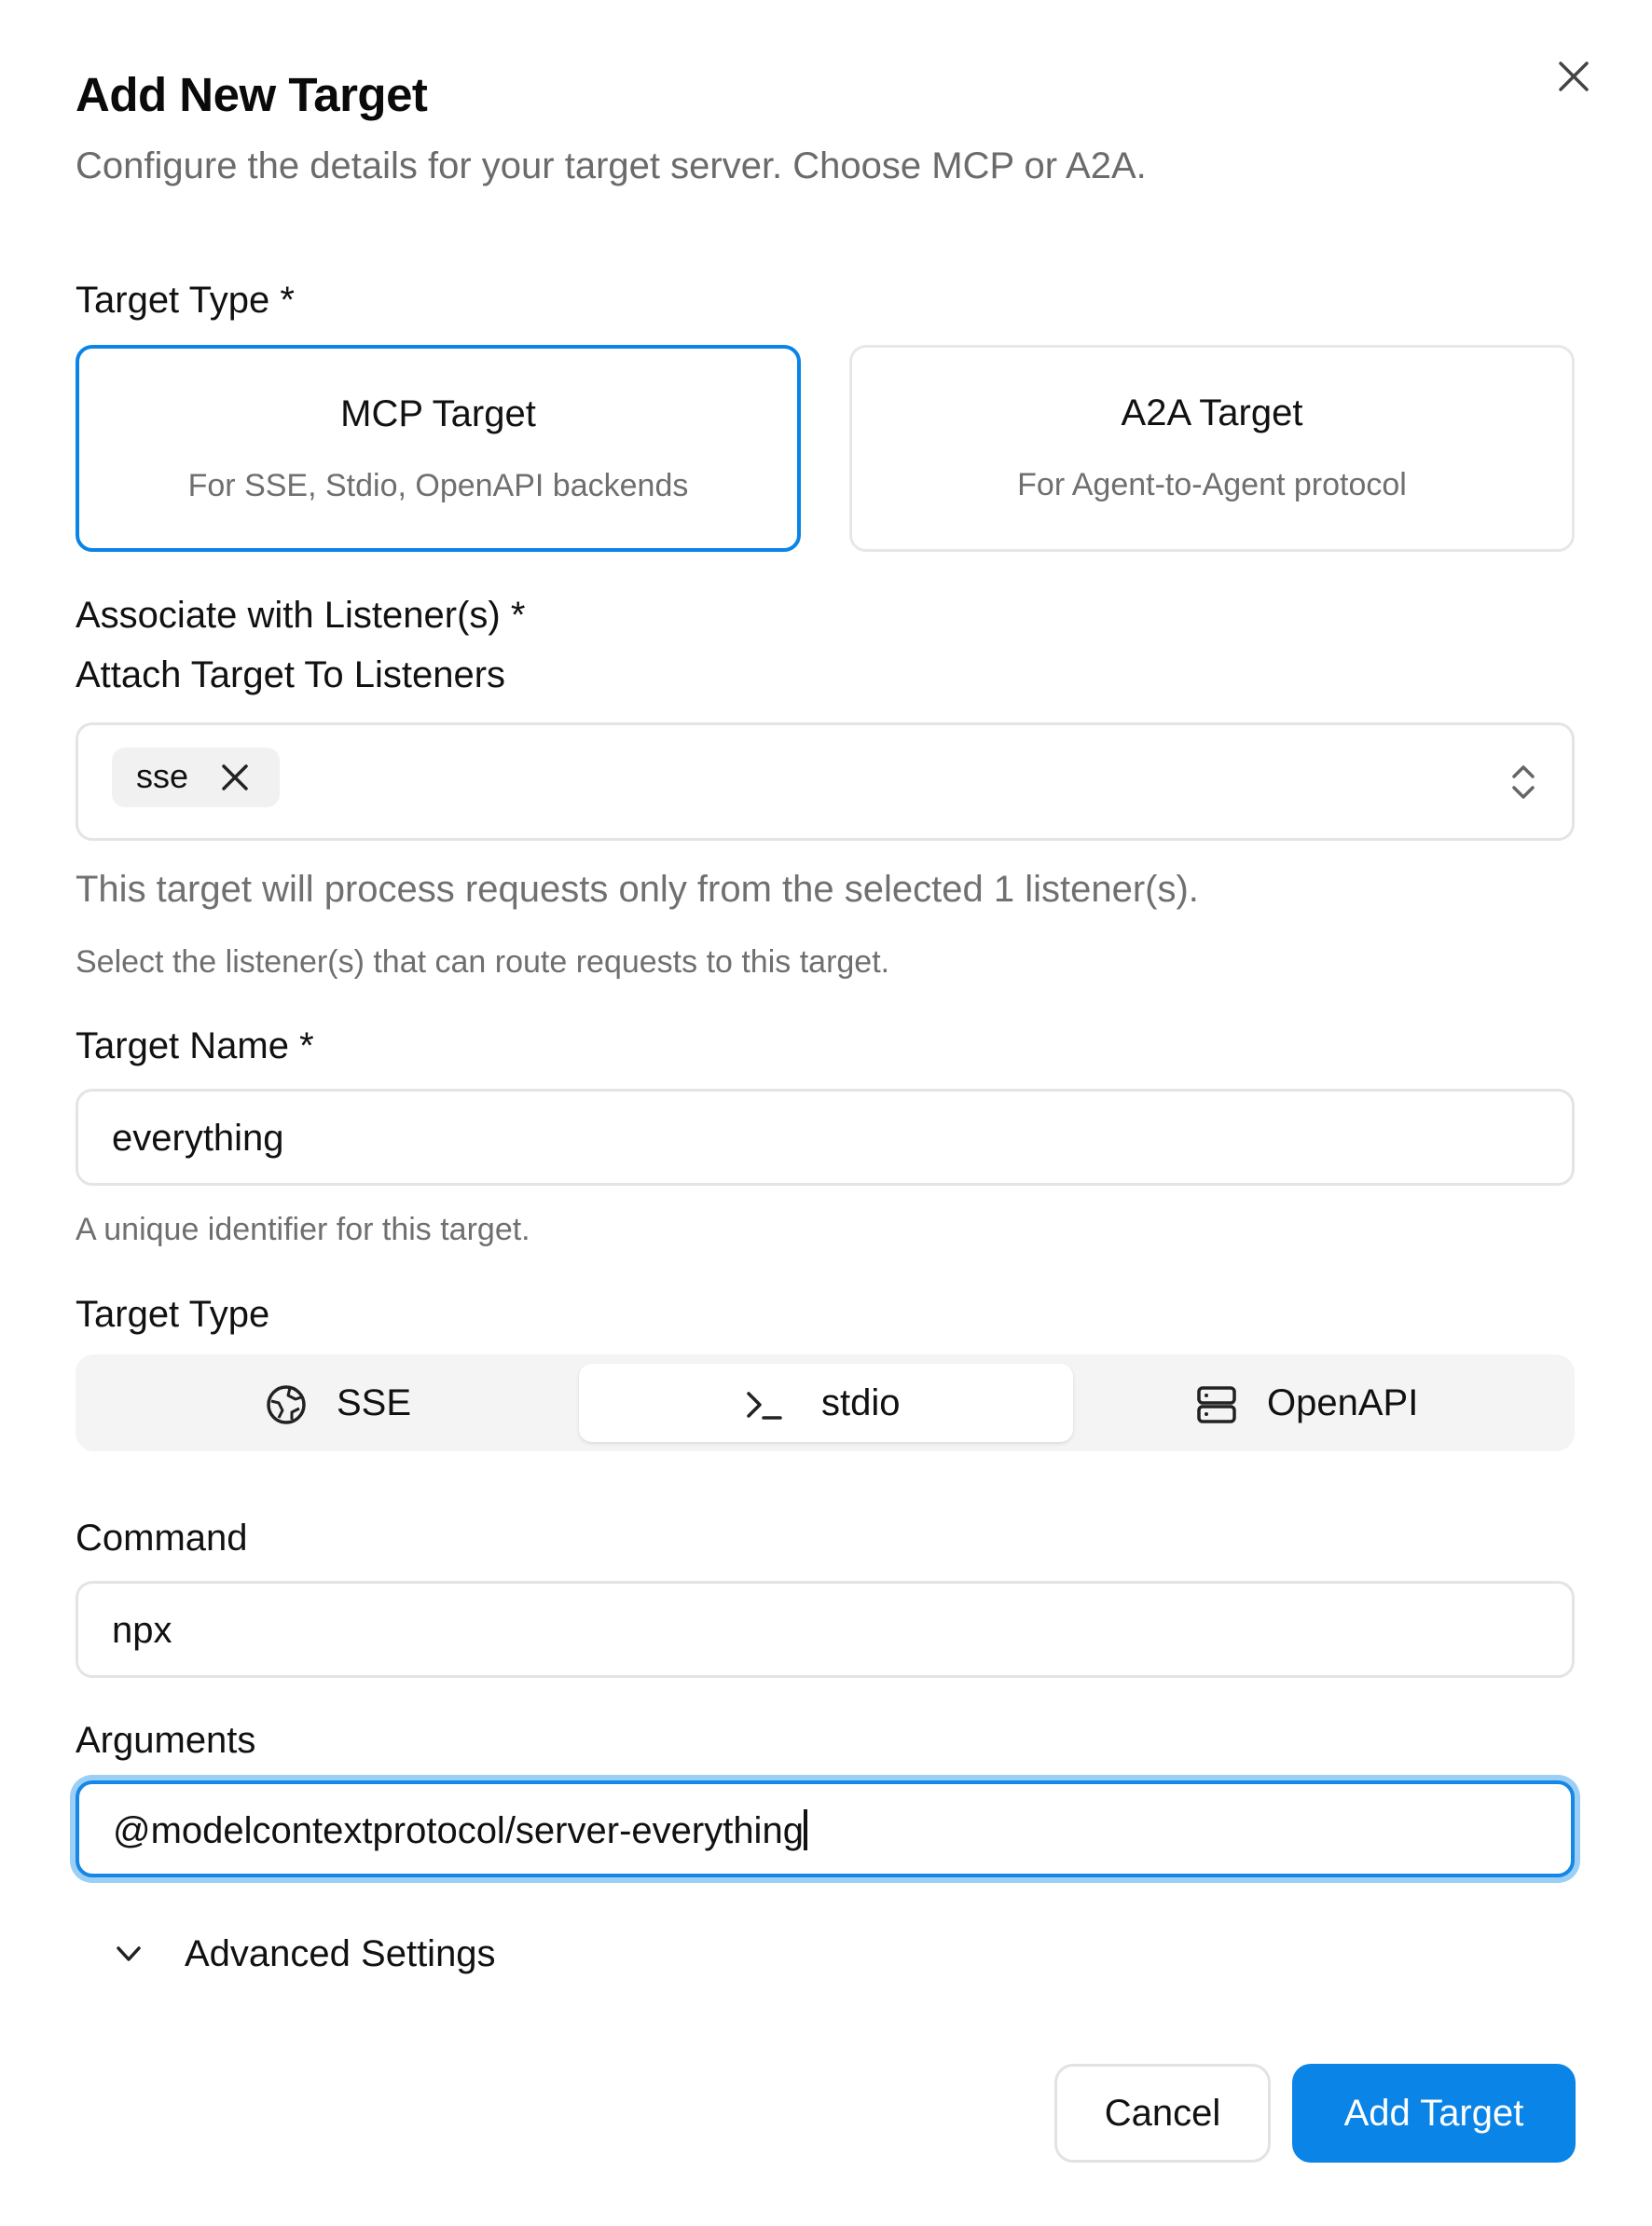 The width and height of the screenshot is (1652, 2226). What do you see at coordinates (1212, 448) in the screenshot?
I see `a2a-target-card: A2A Target For Agent-to-Agent protocol` at bounding box center [1212, 448].